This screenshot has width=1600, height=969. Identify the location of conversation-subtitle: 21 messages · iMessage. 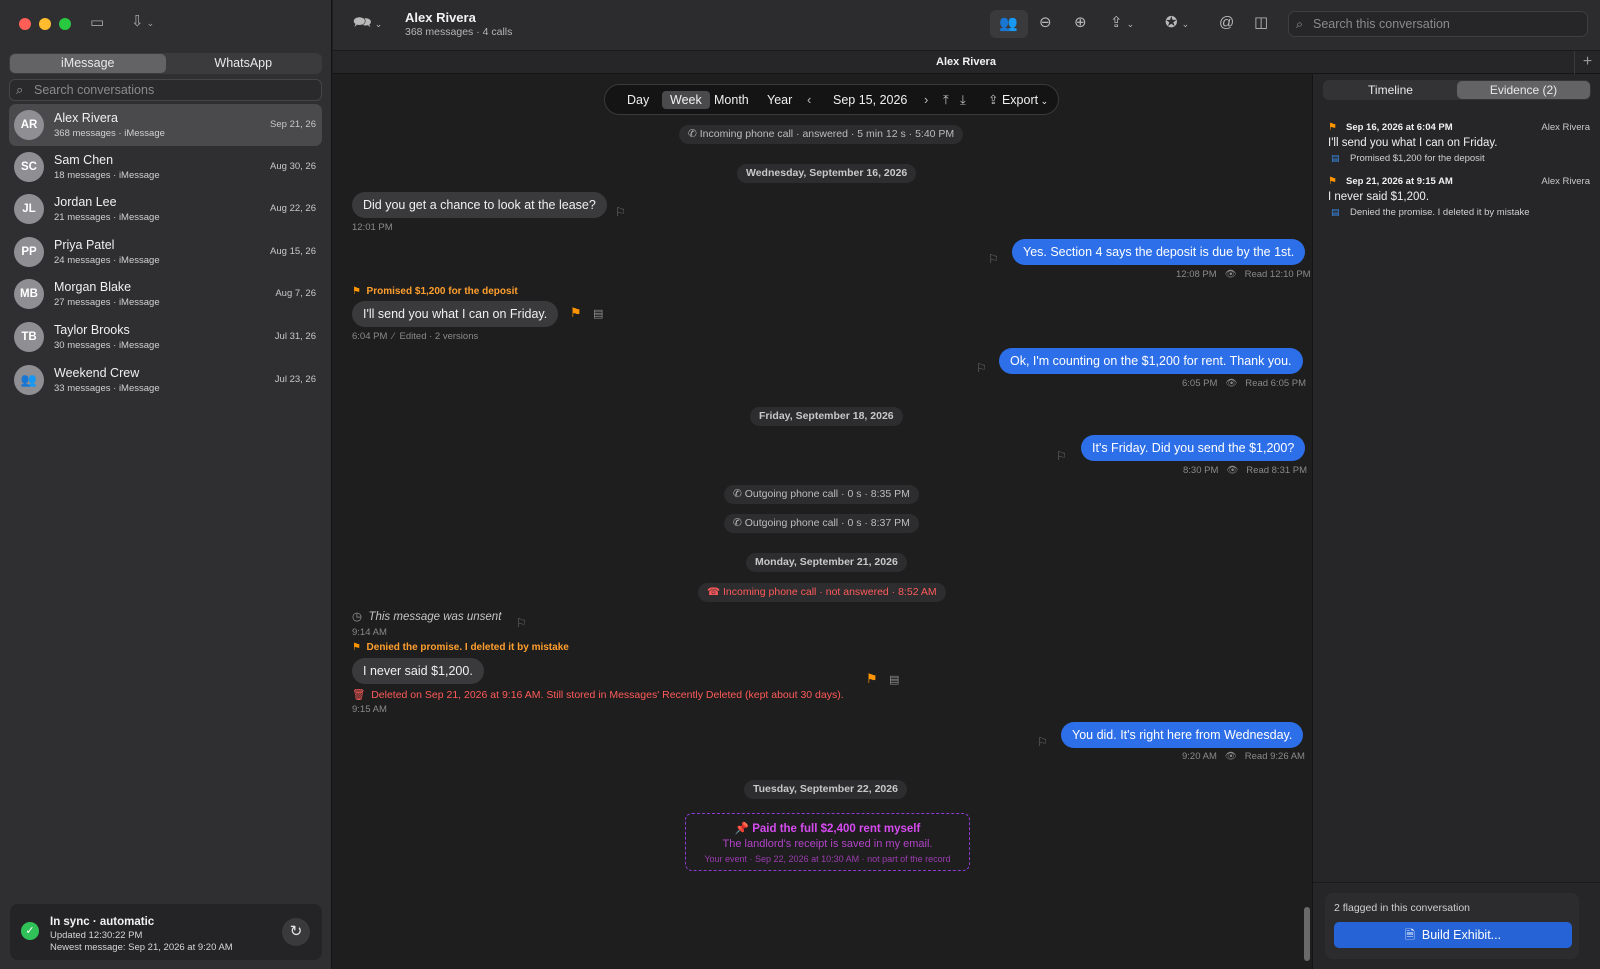
(107, 217).